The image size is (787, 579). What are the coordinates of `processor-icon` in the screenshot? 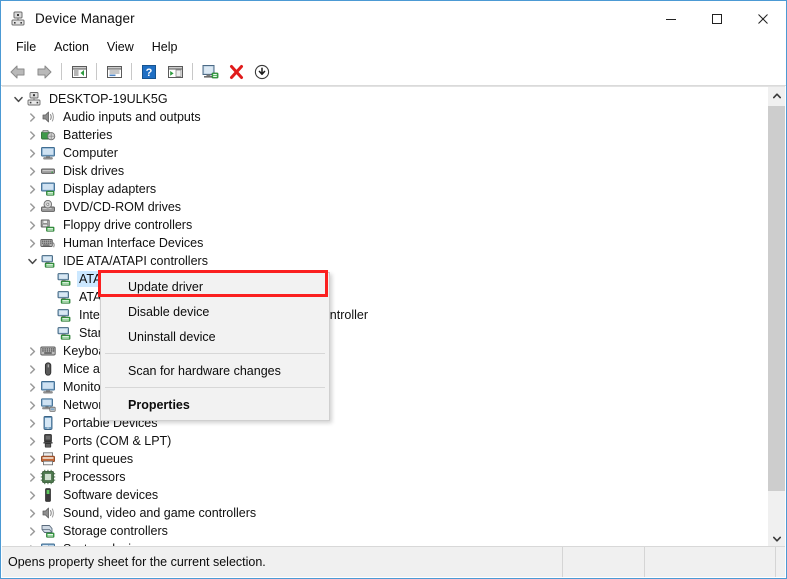 It's located at (48, 477).